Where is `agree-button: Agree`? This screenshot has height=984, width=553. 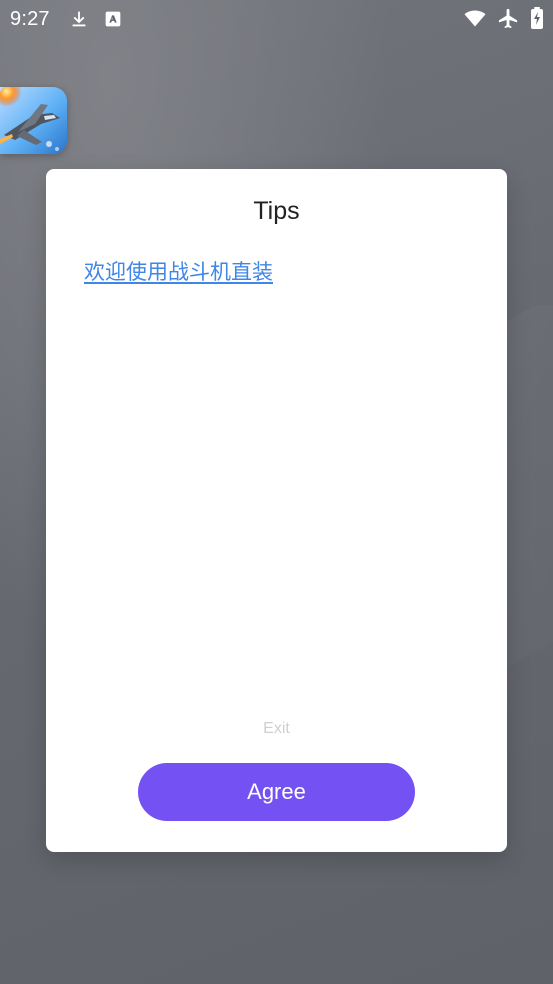 agree-button: Agree is located at coordinates (276, 792).